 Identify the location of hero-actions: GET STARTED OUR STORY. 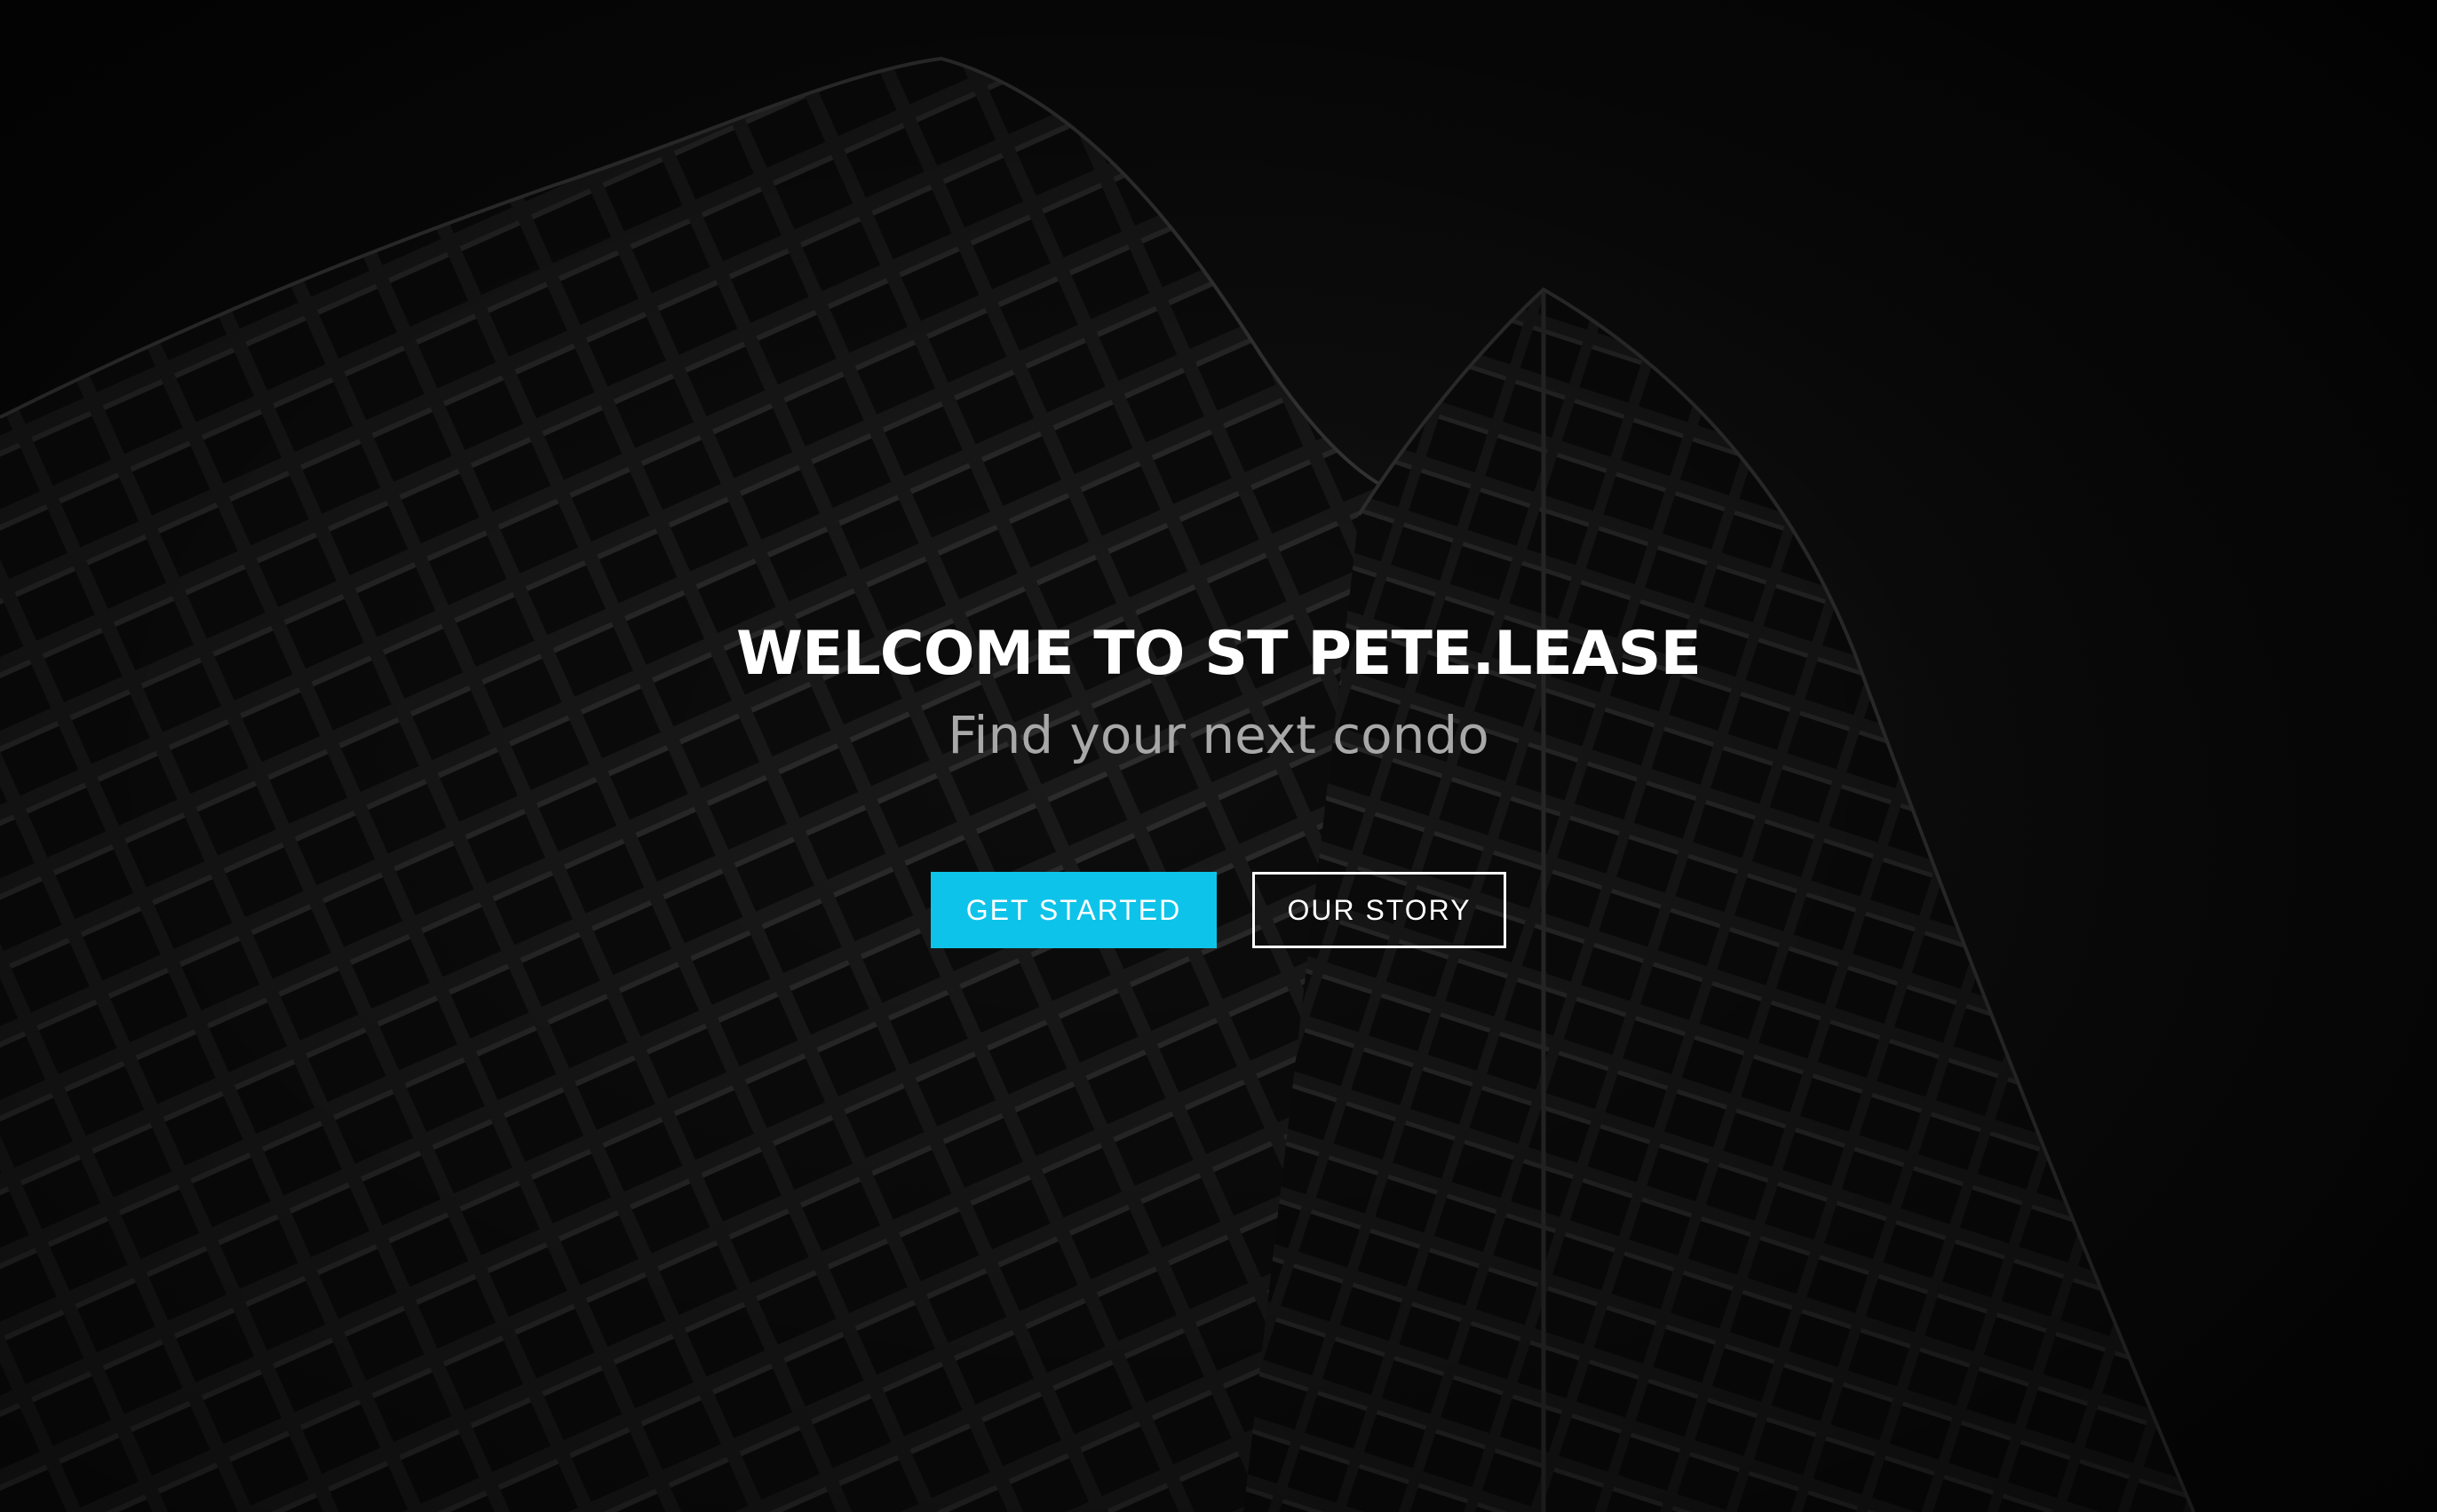
(1218, 910).